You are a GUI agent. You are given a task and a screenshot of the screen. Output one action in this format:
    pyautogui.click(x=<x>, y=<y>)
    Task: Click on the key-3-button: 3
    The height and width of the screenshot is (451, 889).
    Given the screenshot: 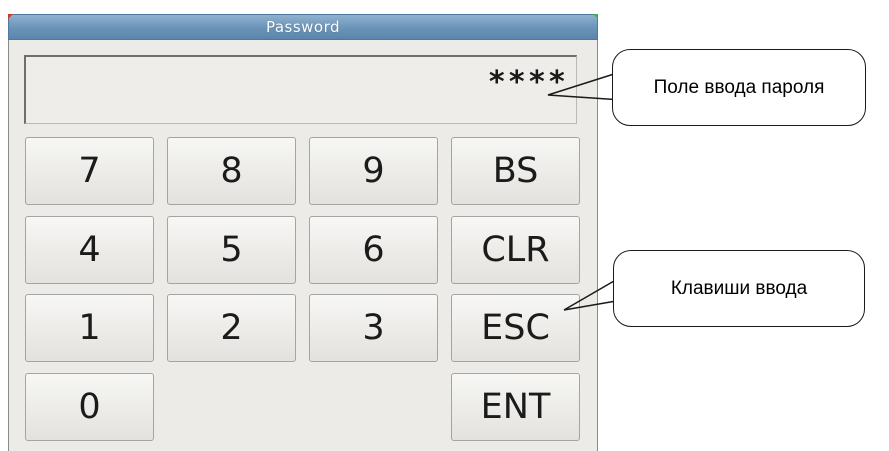 What is the action you would take?
    pyautogui.click(x=373, y=328)
    